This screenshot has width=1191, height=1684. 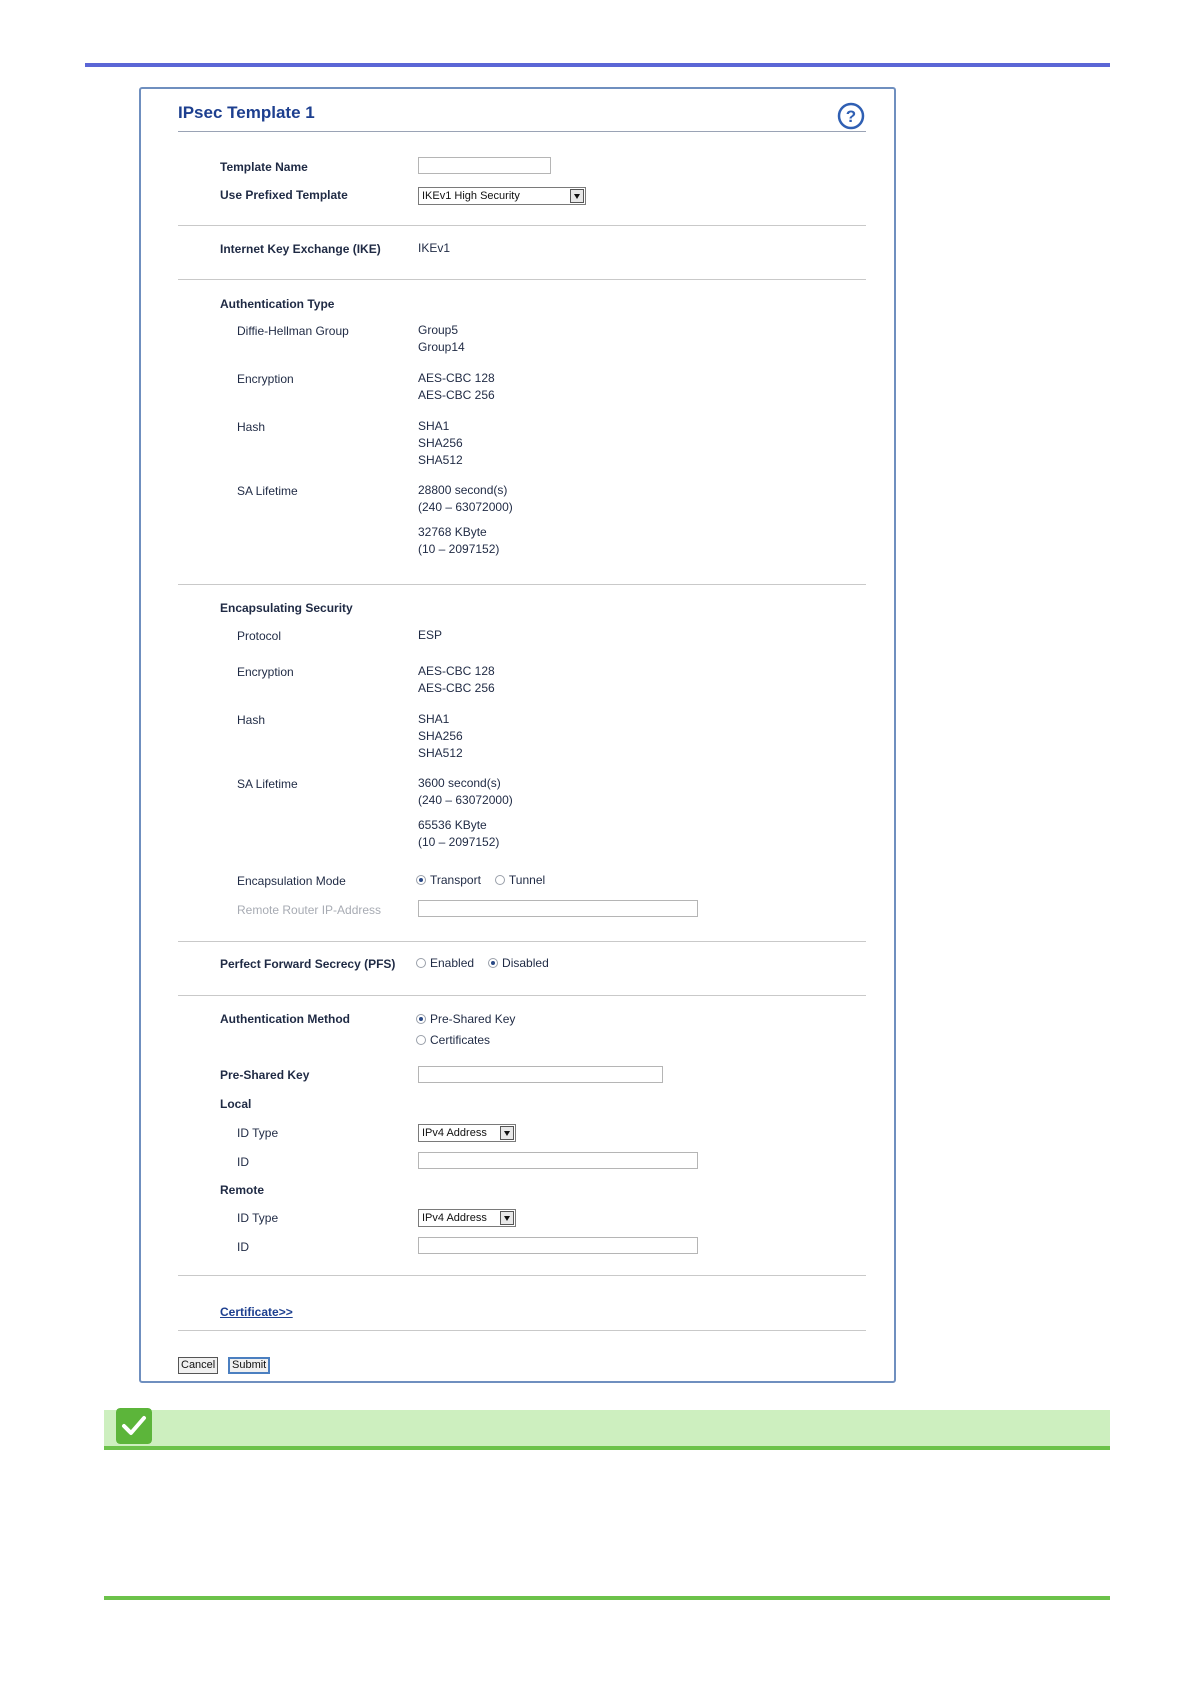 What do you see at coordinates (421, 1019) in the screenshot?
I see `pre-shared-key-radio` at bounding box center [421, 1019].